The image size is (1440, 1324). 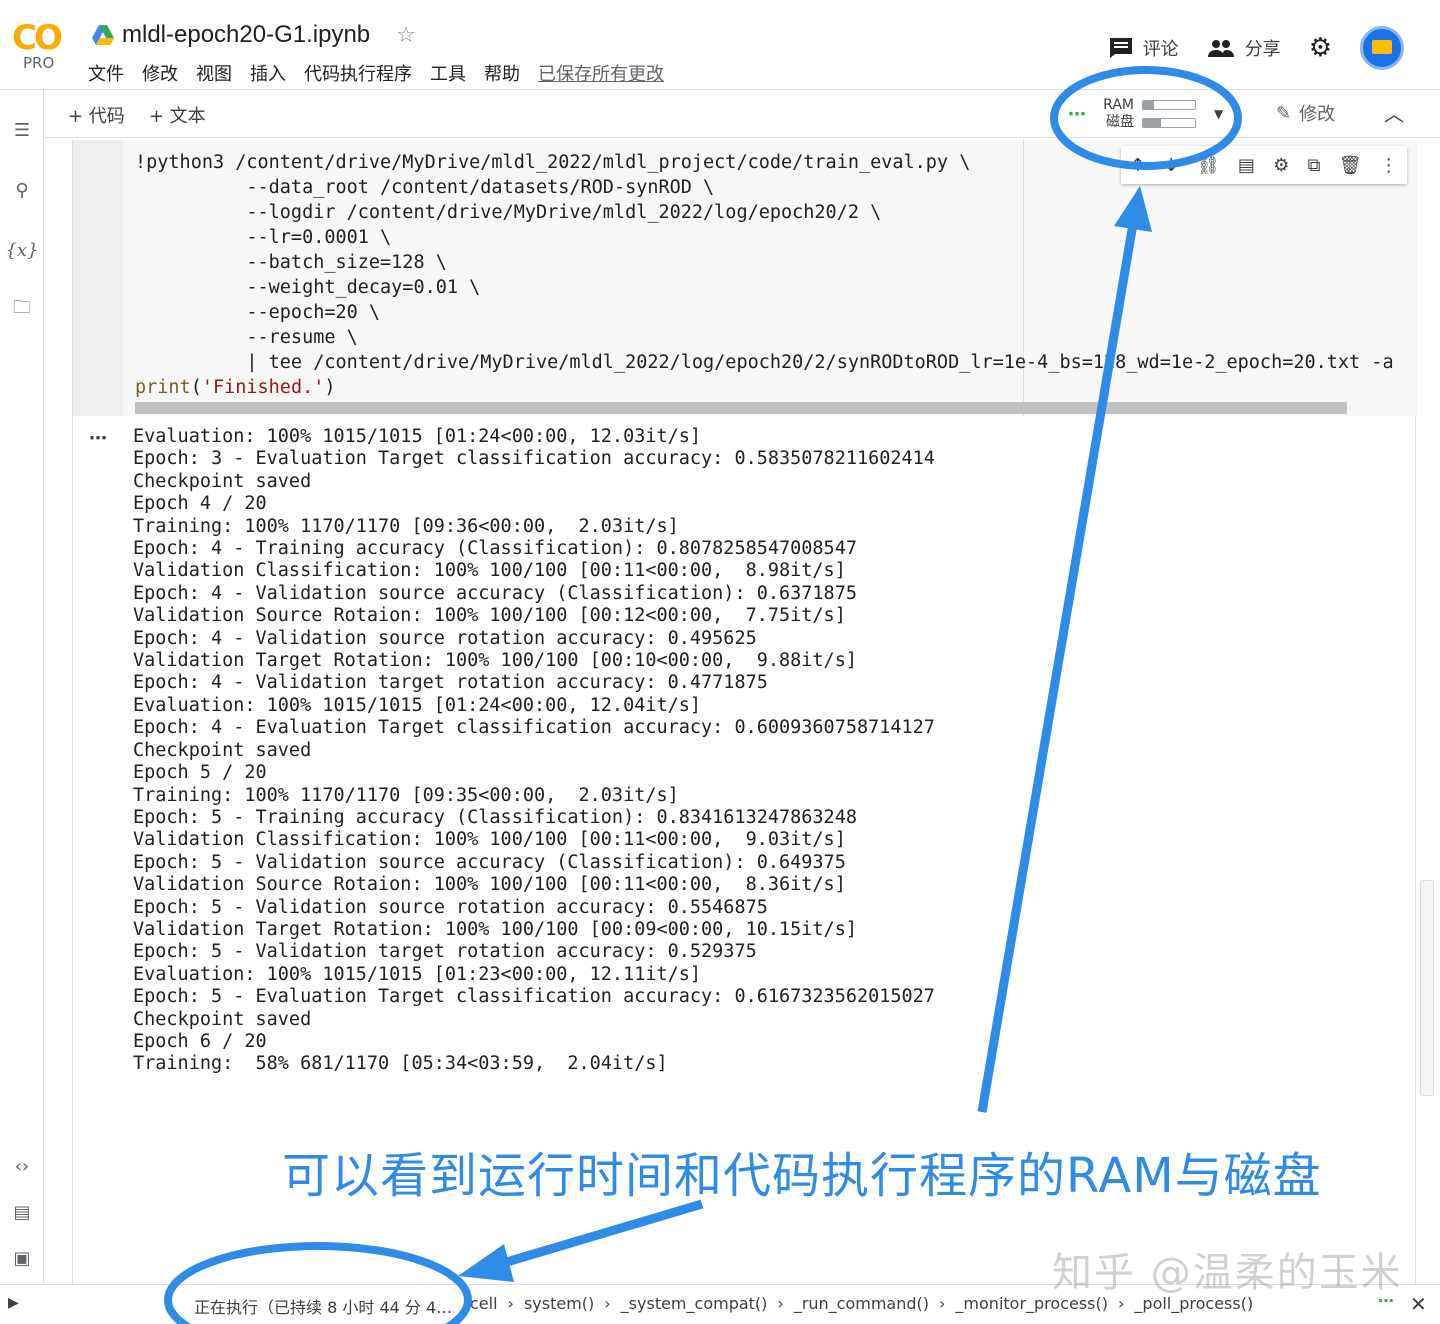 What do you see at coordinates (137, 115) in the screenshot?
I see `insert-buttons: + 代码 + 文本` at bounding box center [137, 115].